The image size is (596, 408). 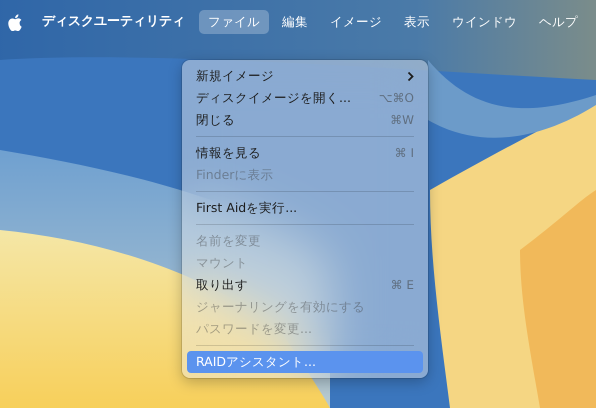 What do you see at coordinates (215, 119) in the screenshot?
I see `menu-item-label: 閉じる` at bounding box center [215, 119].